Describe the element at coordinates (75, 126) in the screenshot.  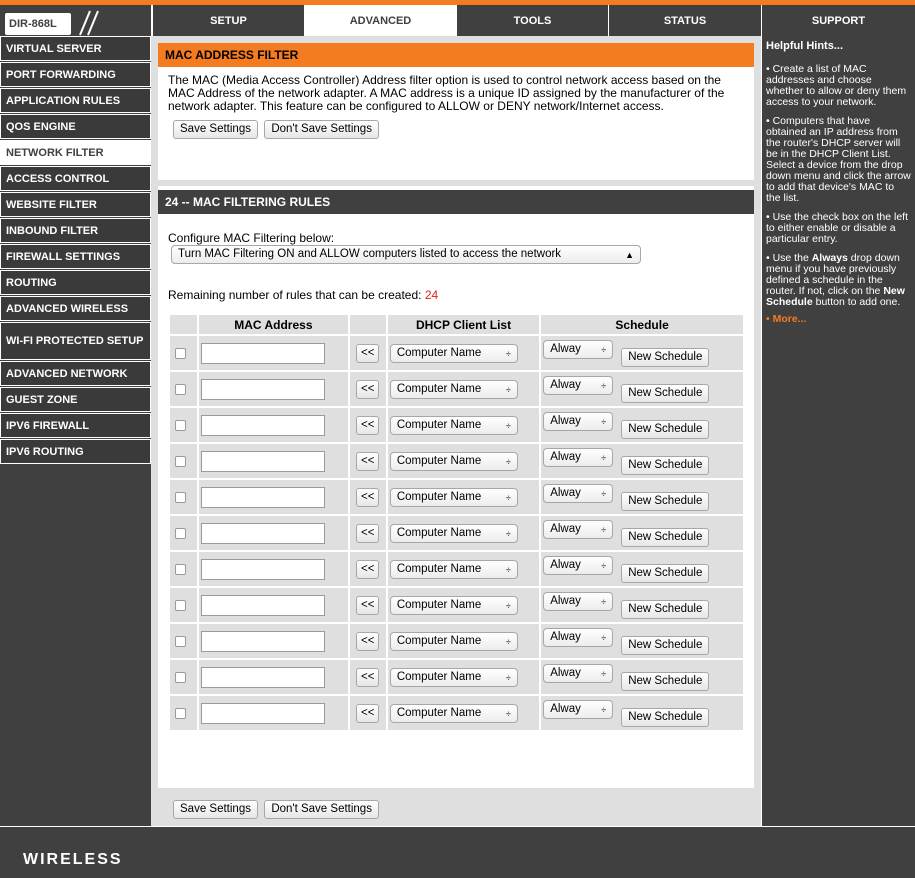
I see `sidebar-item-qos-engine: QOS ENGINE` at that location.